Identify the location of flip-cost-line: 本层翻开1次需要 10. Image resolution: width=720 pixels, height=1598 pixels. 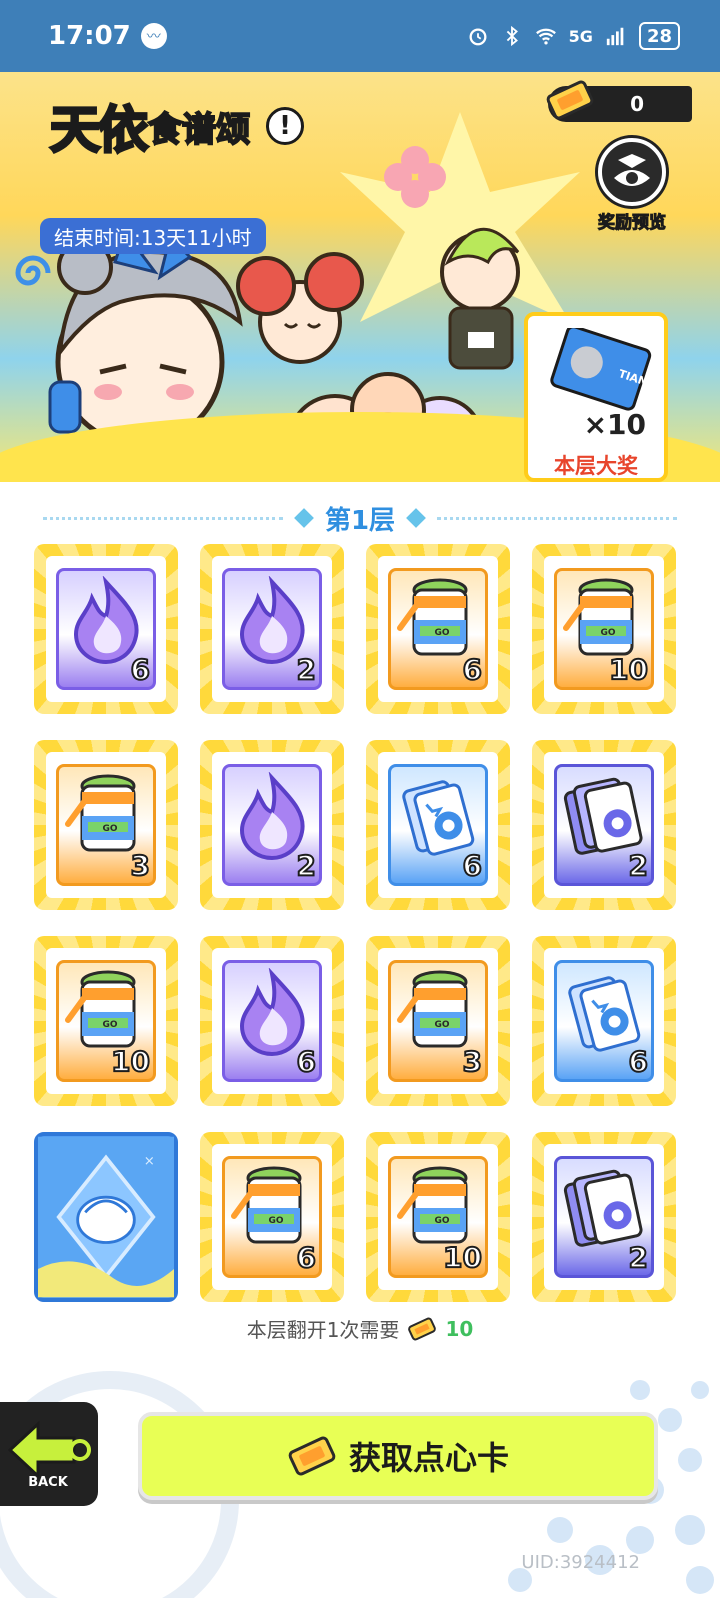
(360, 1328).